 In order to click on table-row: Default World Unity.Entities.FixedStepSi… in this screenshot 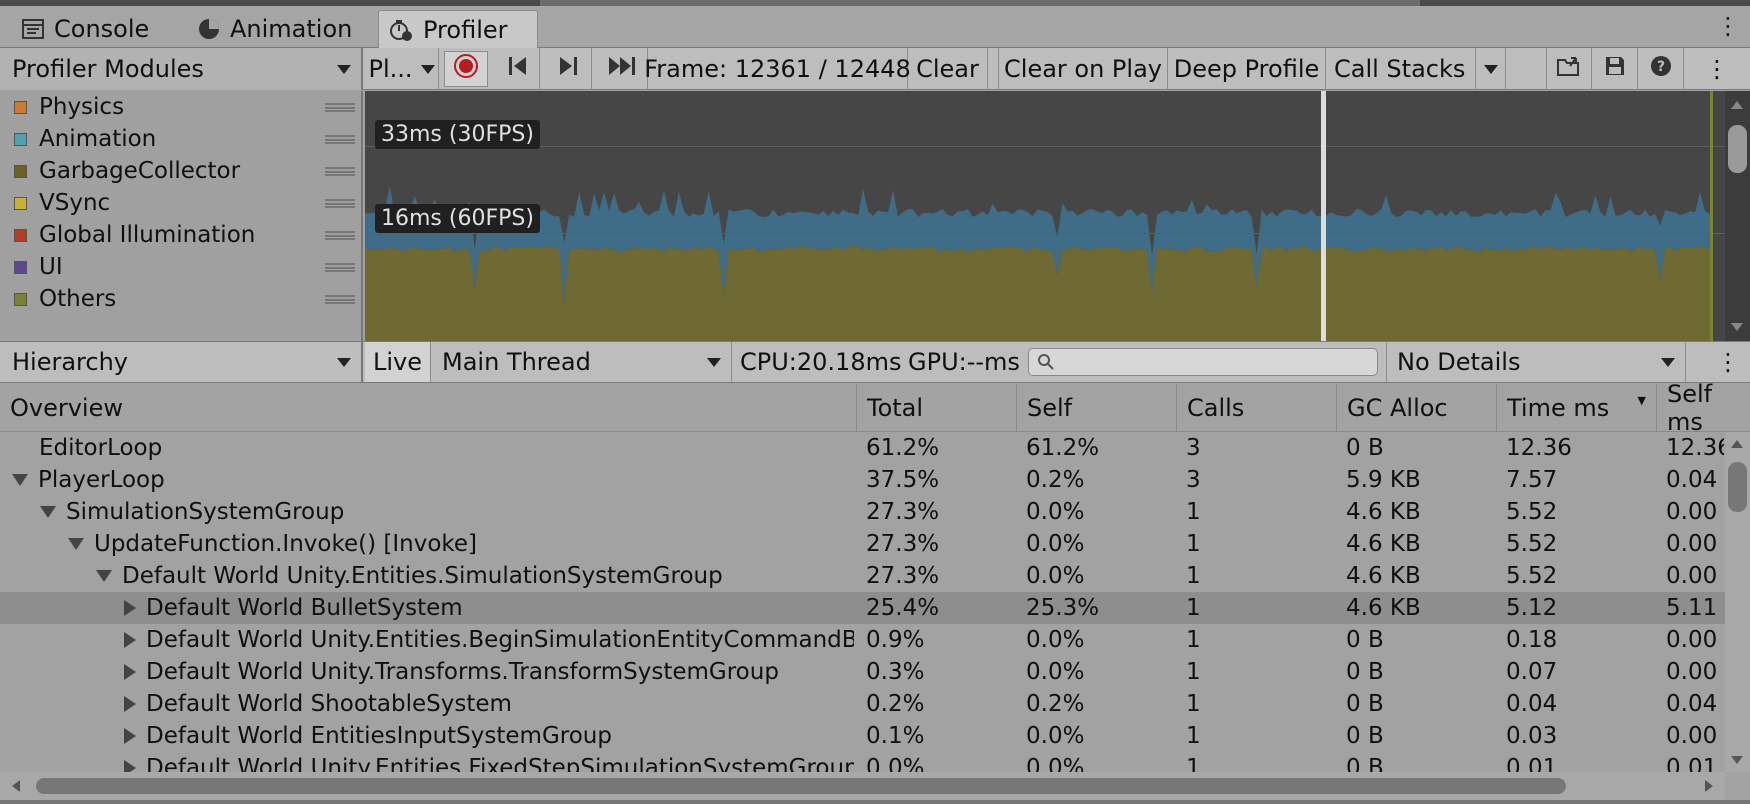, I will do `click(862, 762)`.